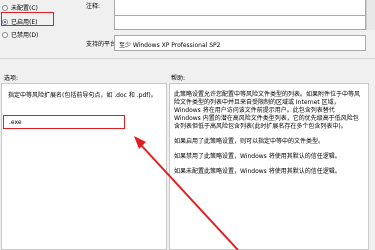 The height and width of the screenshot is (250, 375). I want to click on options-label: 选项:, so click(11, 78).